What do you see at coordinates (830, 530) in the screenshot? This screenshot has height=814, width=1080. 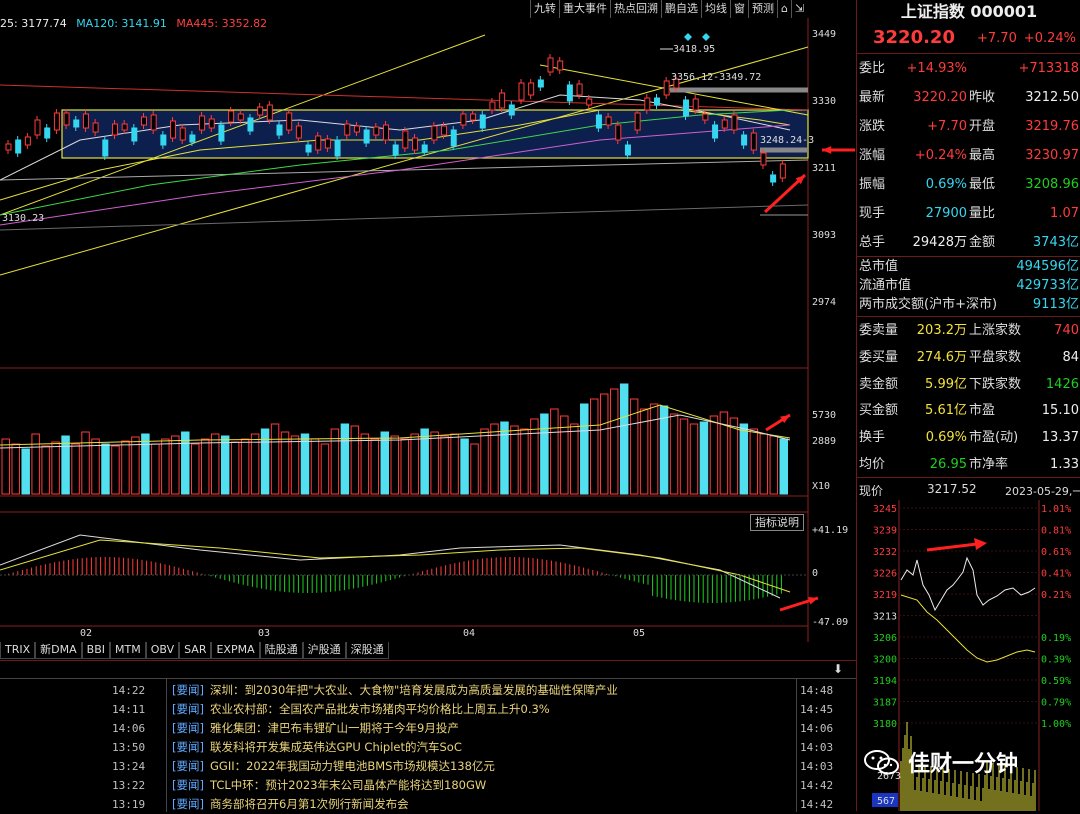 I see `macd-axis-label: +41.19` at bounding box center [830, 530].